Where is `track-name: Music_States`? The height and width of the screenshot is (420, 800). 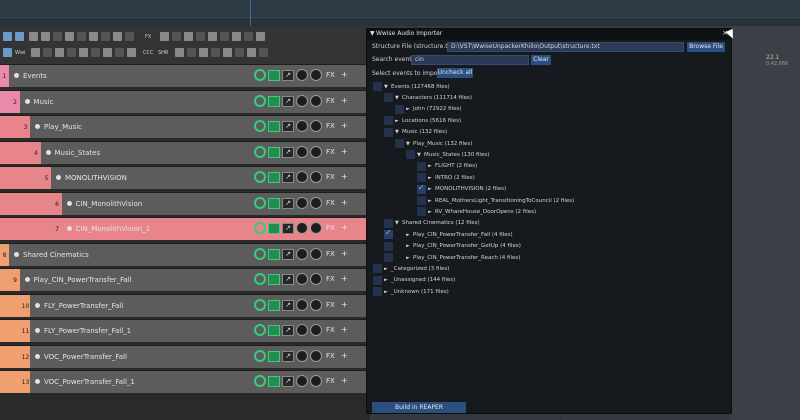 track-name: Music_States is located at coordinates (78, 153).